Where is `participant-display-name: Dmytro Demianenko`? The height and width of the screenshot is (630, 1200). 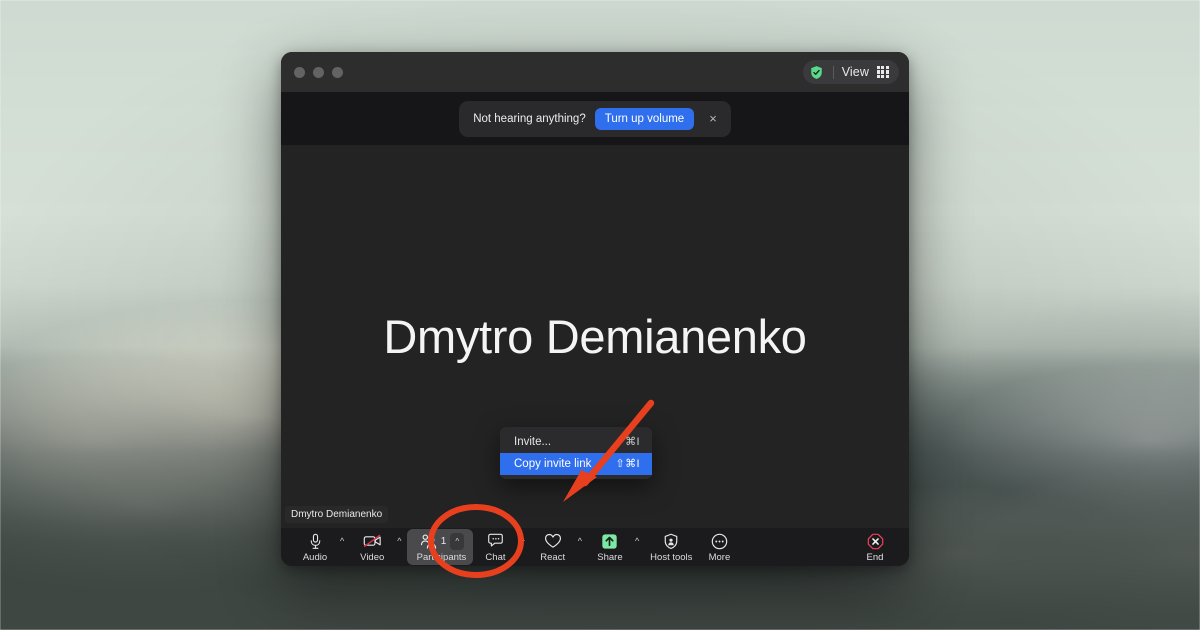 participant-display-name: Dmytro Demianenko is located at coordinates (595, 336).